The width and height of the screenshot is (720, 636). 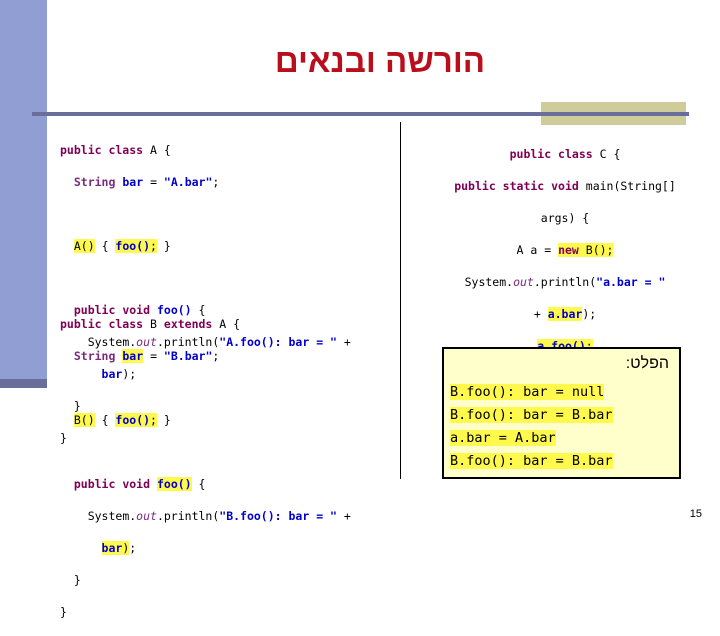 I want to click on code-line: A() { foo(); }, so click(x=122, y=246).